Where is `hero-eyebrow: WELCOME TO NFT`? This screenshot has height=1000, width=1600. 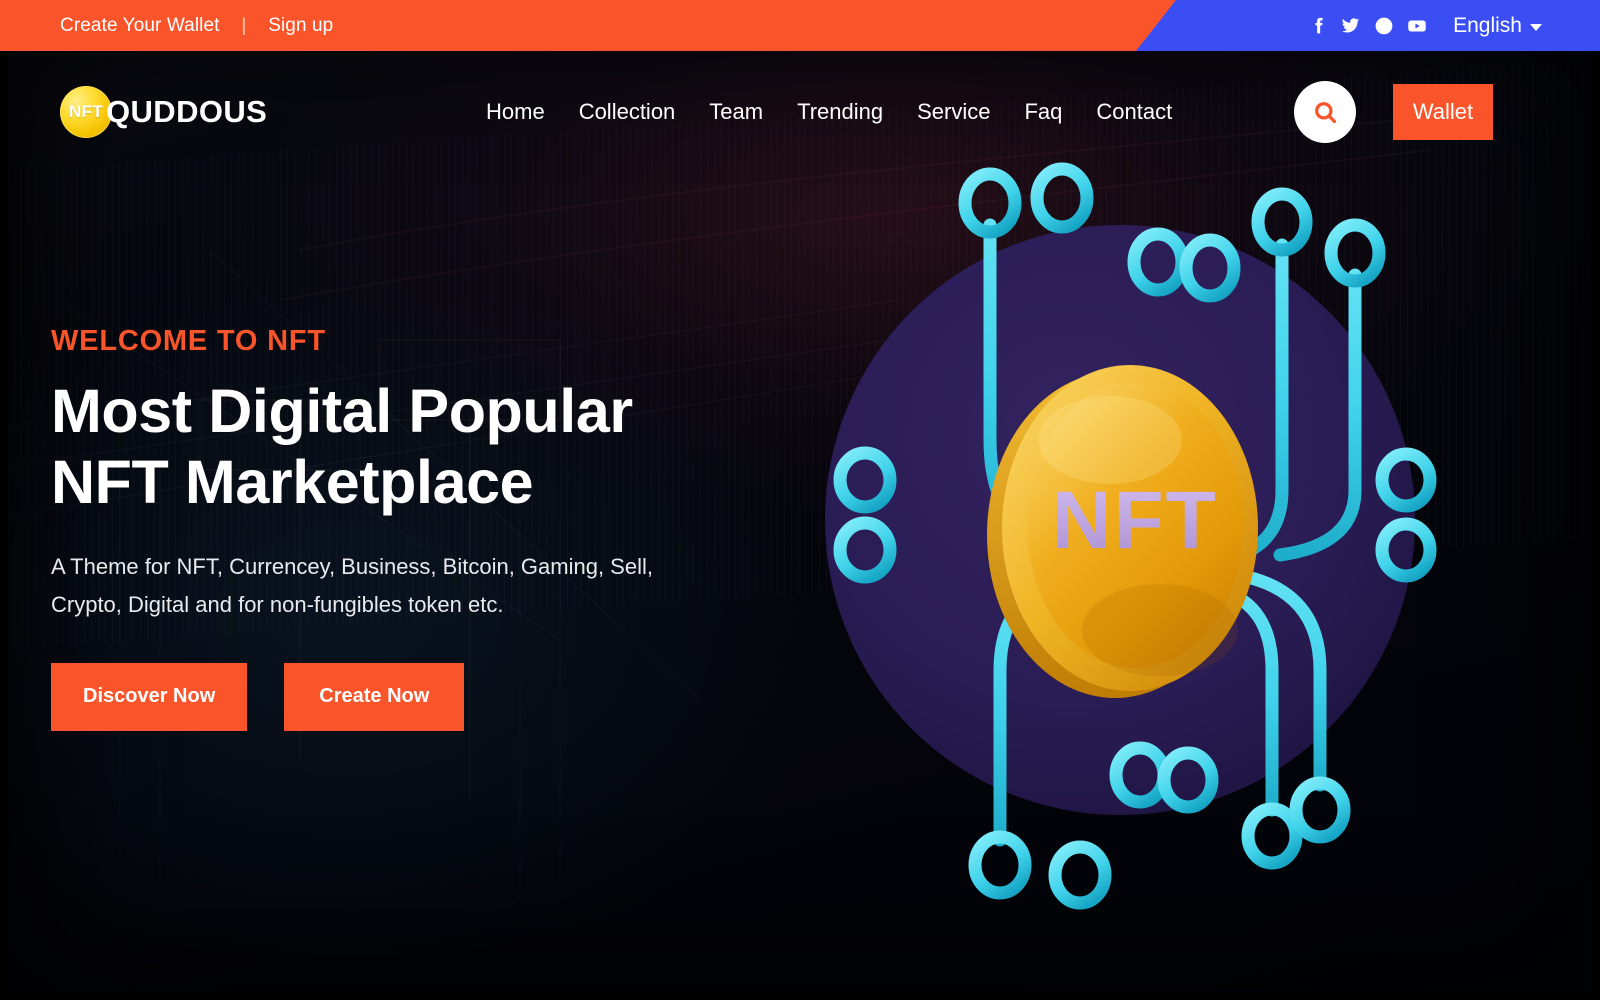
hero-eyebrow: WELCOME TO NFT is located at coordinates (188, 341).